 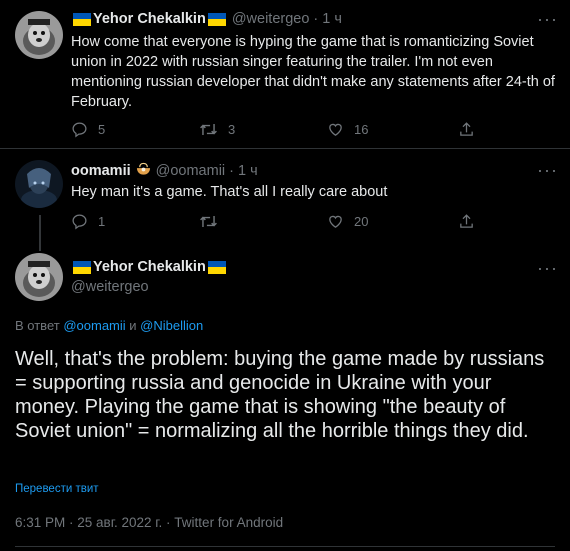 I want to click on translate-link: Перевести твит, so click(x=57, y=489).